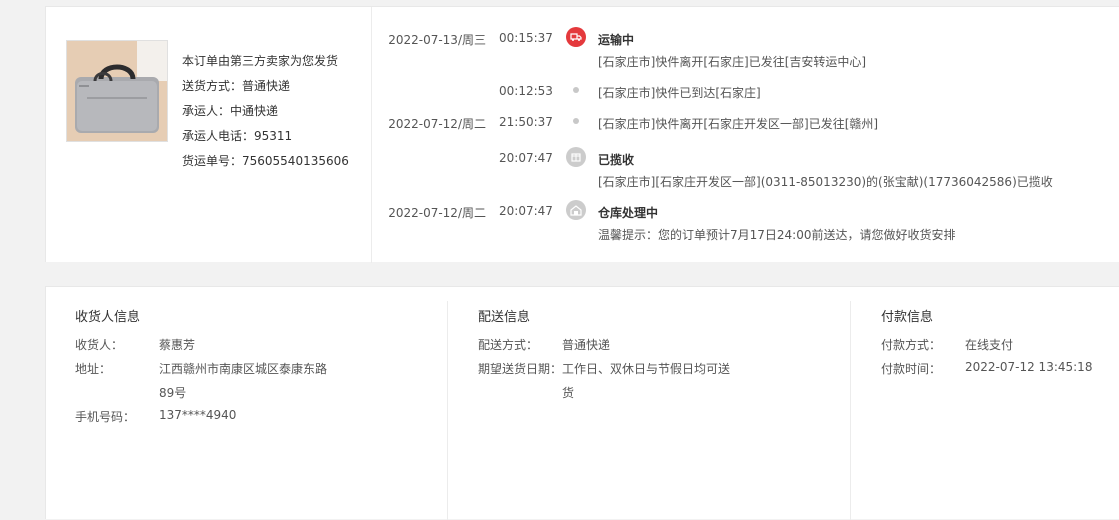  Describe the element at coordinates (177, 345) in the screenshot. I see `receiver-name: 蔡惠芳` at that location.